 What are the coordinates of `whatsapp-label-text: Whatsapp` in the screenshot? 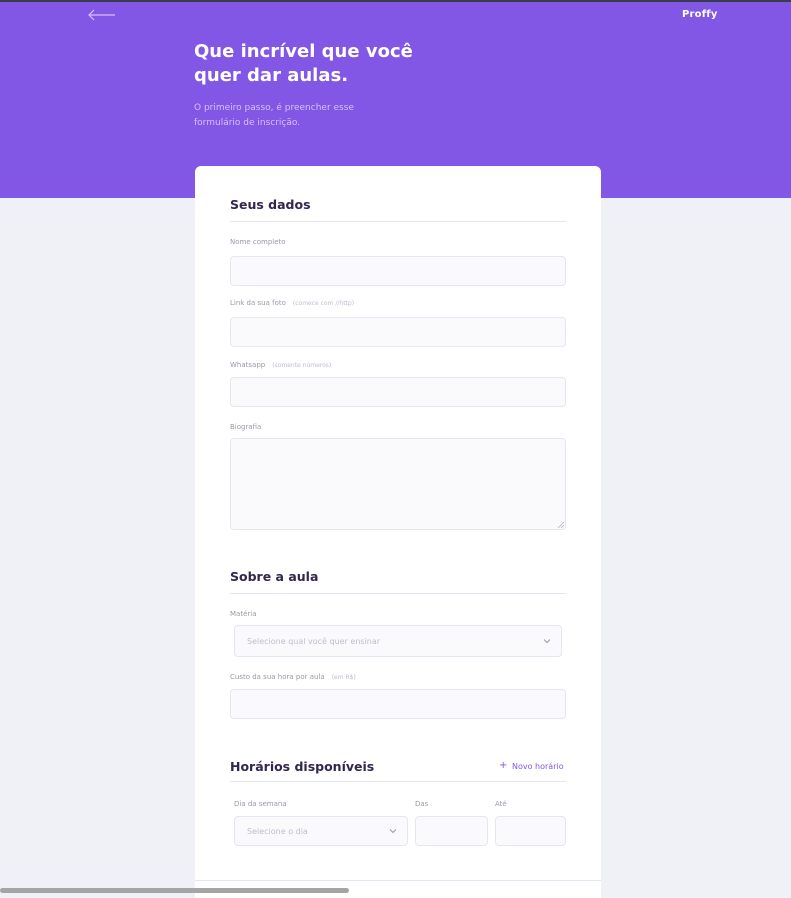 It's located at (248, 365).